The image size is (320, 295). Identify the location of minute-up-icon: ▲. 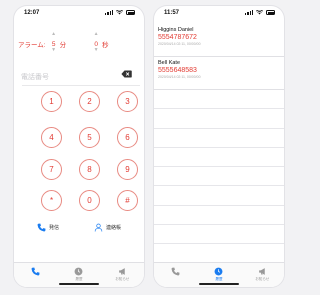
(54, 34).